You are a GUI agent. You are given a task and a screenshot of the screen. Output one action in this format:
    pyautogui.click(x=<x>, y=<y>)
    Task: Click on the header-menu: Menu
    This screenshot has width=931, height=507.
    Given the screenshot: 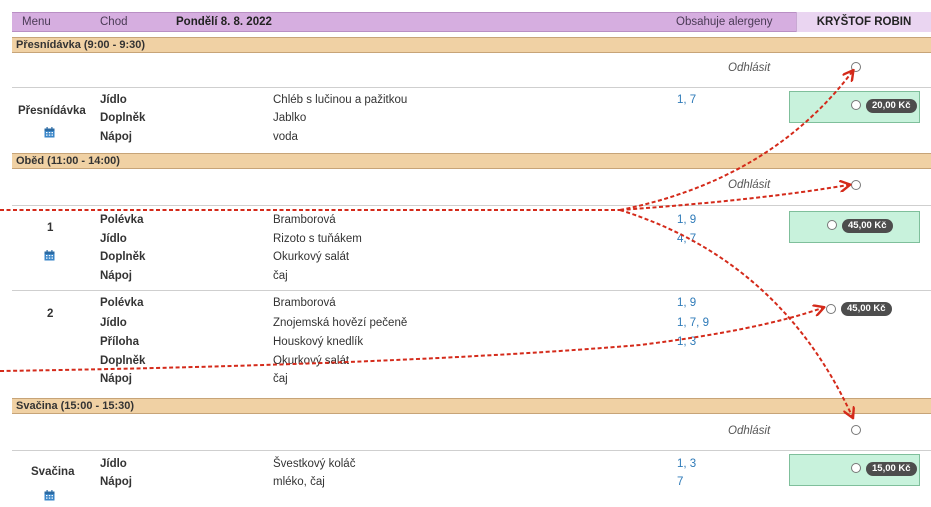 What is the action you would take?
    pyautogui.click(x=36, y=22)
    